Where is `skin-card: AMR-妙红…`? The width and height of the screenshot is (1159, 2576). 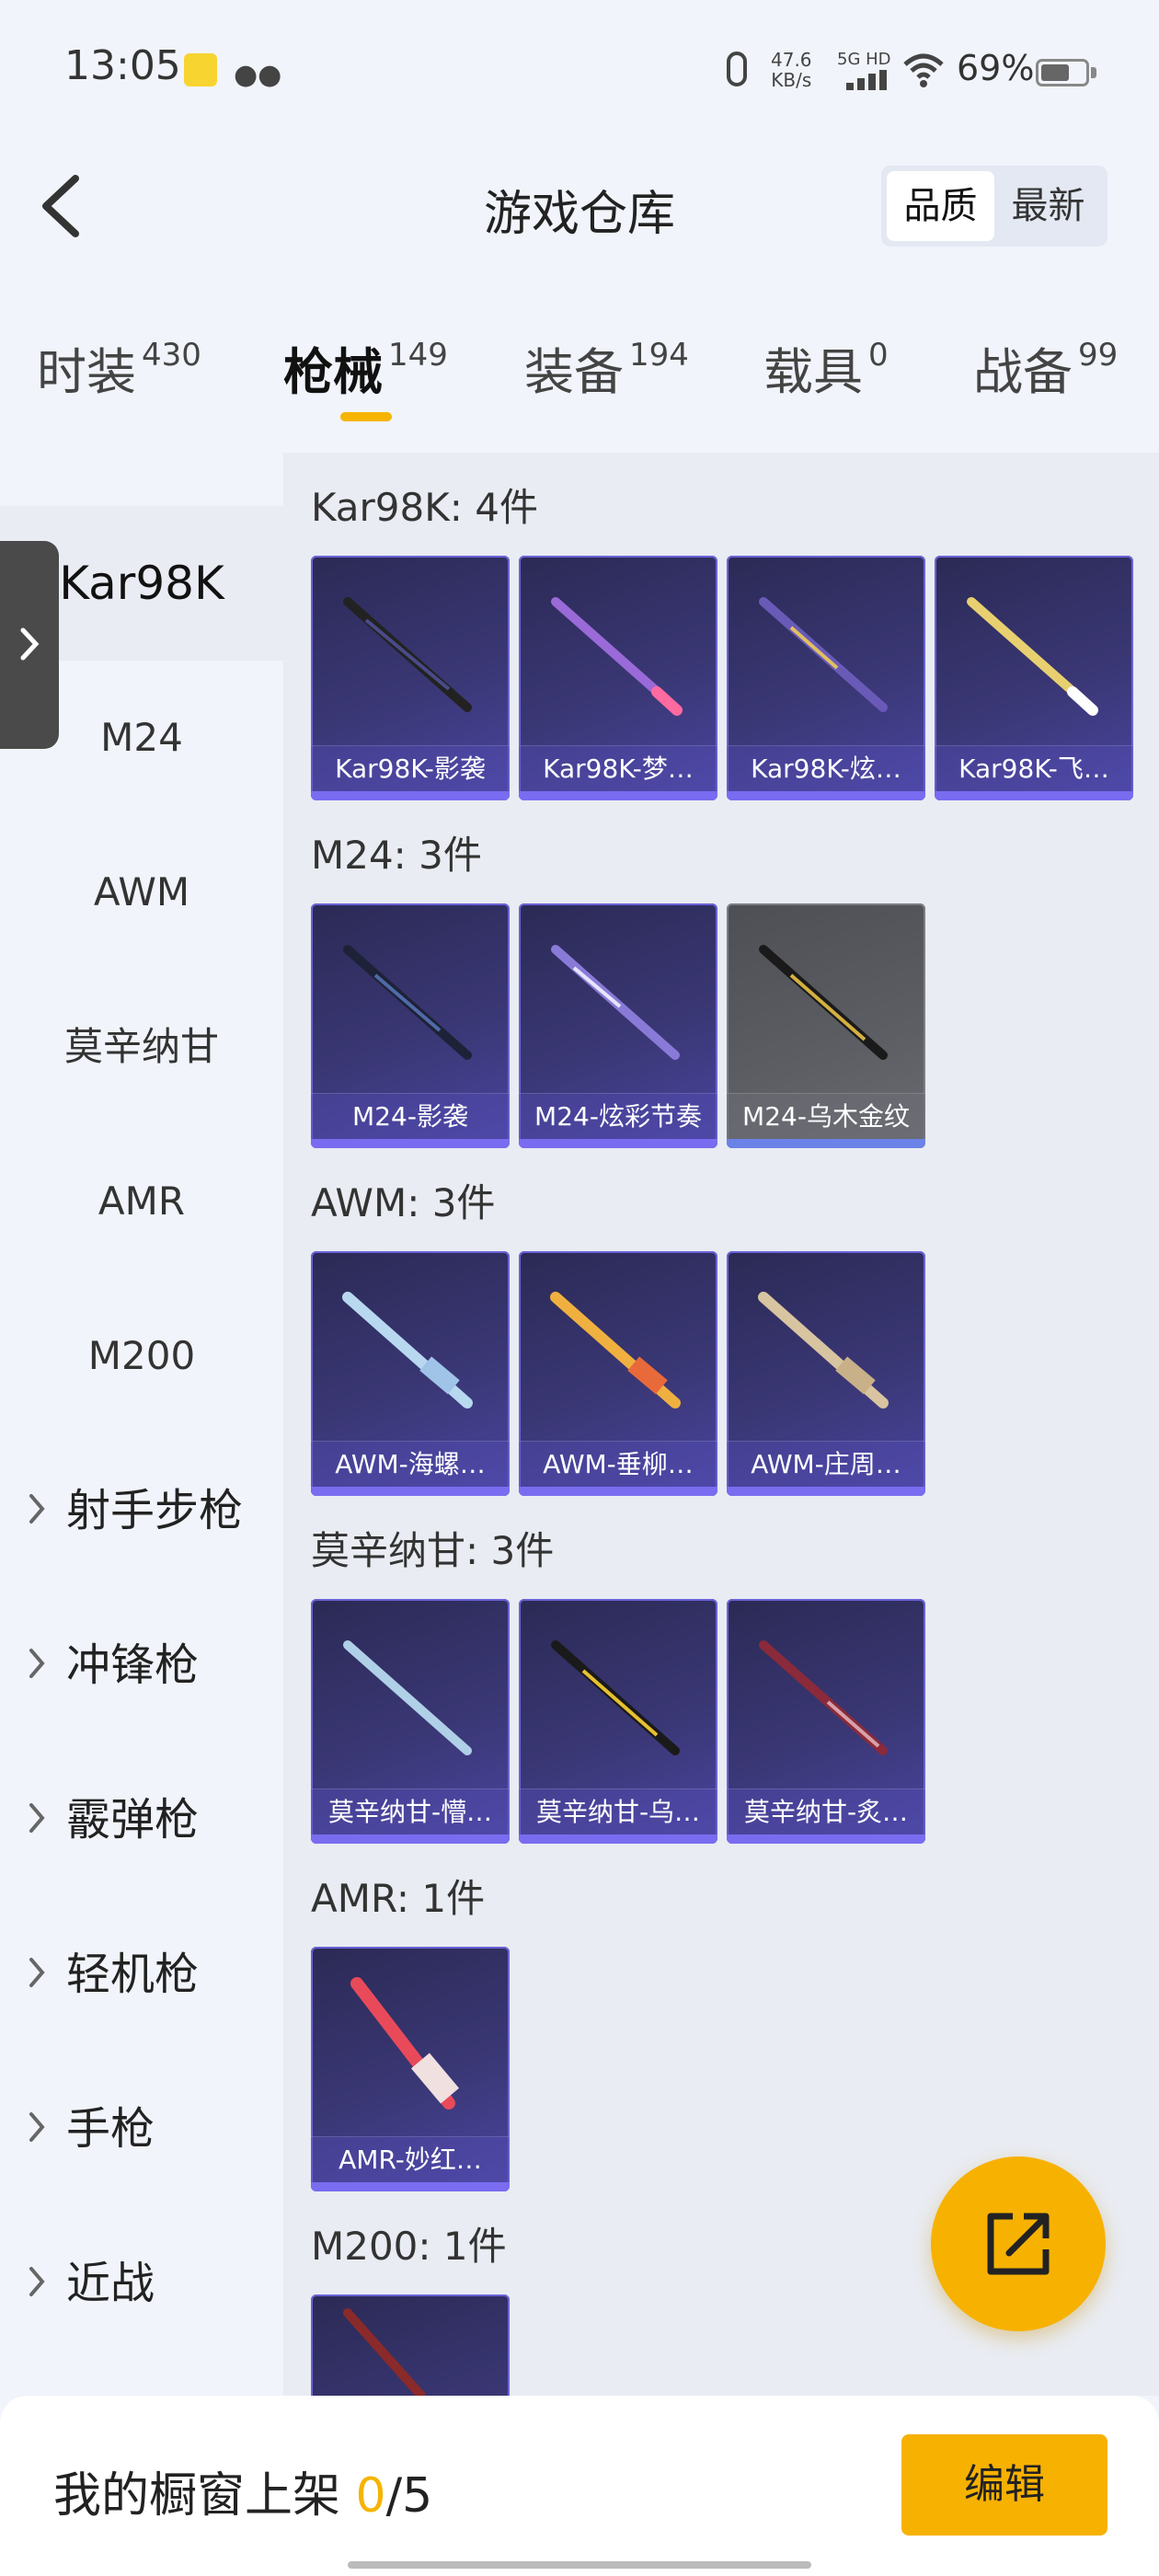 skin-card: AMR-妙红… is located at coordinates (410, 2069).